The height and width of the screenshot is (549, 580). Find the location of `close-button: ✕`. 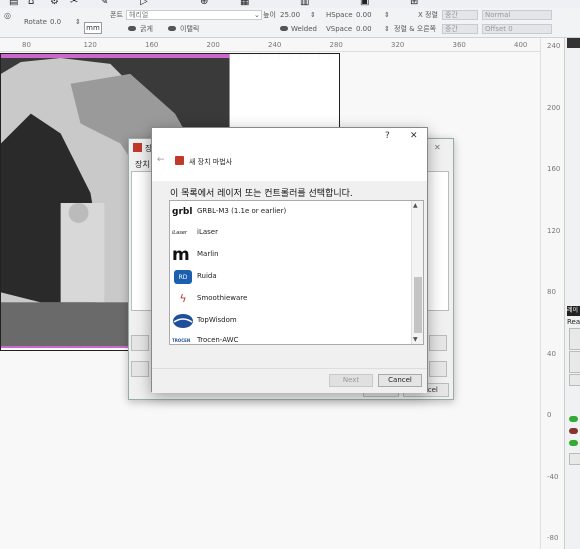

close-button: ✕ is located at coordinates (414, 136).